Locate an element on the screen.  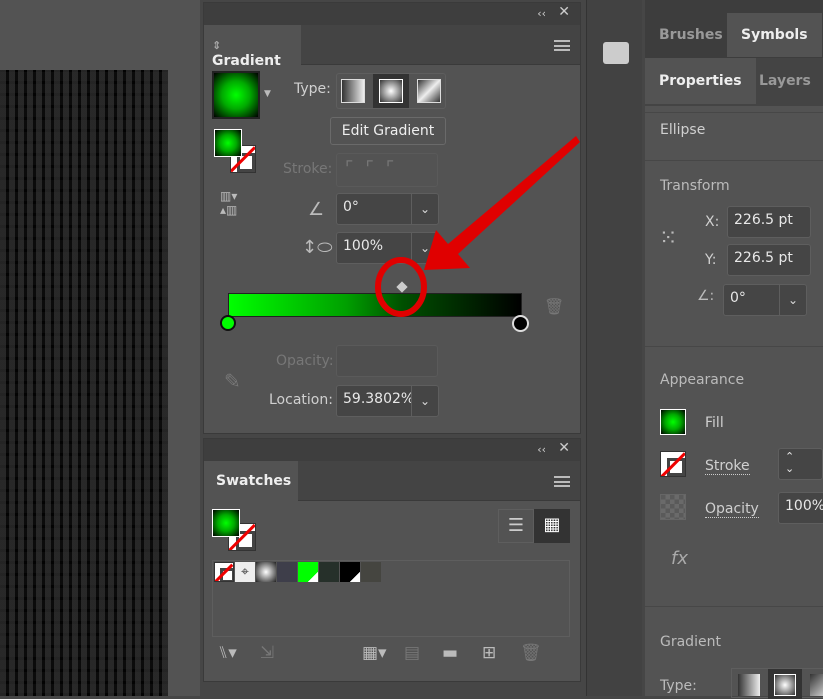
stroke-swatch is located at coordinates (673, 464).